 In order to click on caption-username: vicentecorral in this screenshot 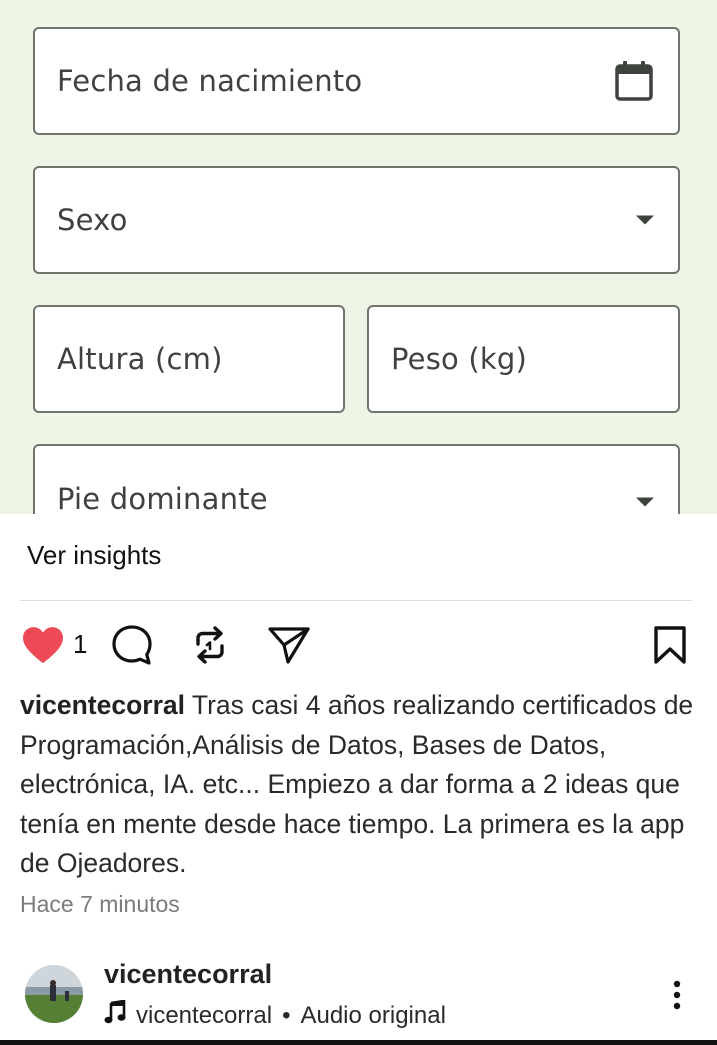, I will do `click(102, 705)`.